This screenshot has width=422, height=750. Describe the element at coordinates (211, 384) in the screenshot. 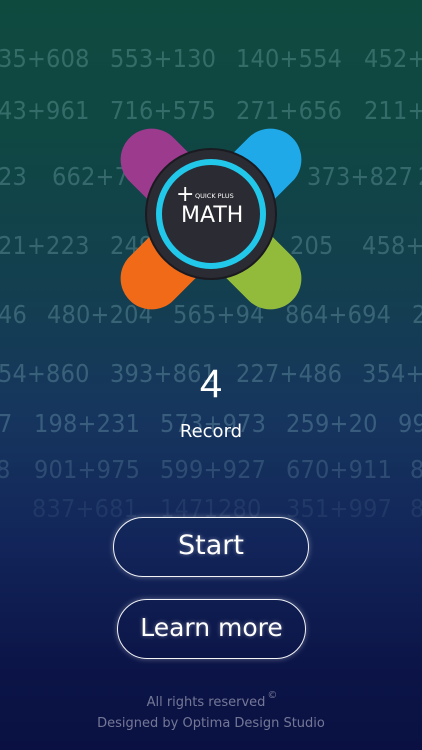

I see `record-value: 4` at that location.